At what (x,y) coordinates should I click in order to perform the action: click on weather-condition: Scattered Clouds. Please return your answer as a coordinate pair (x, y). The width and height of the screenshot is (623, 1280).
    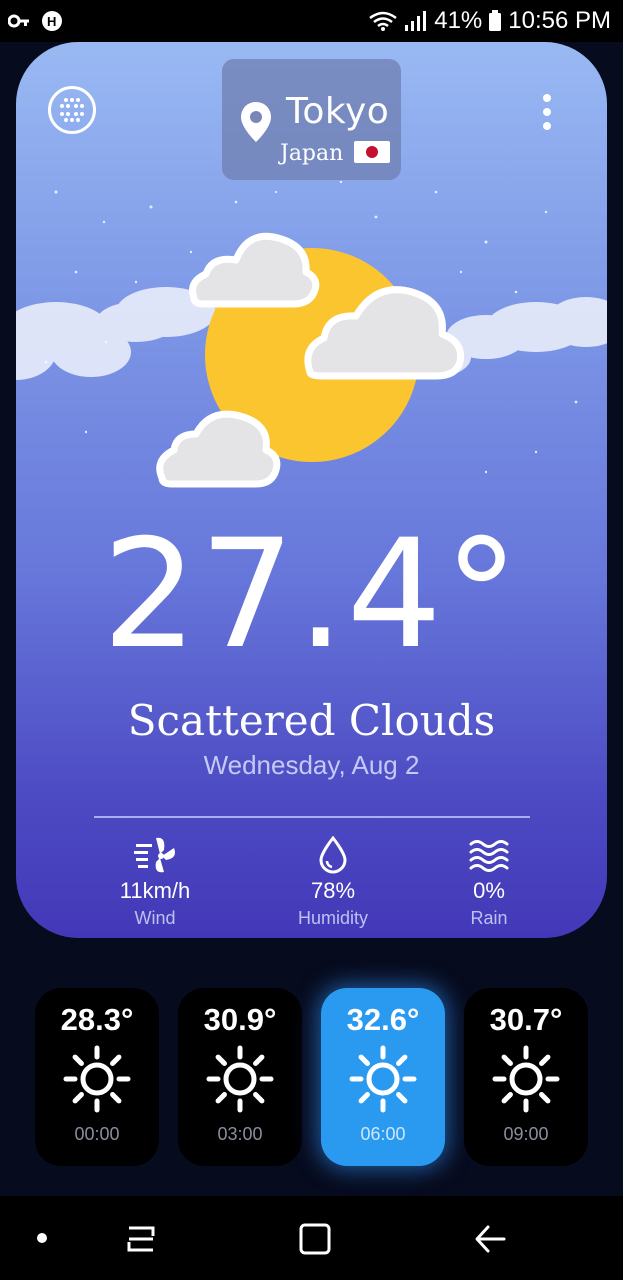
    Looking at the image, I should click on (311, 720).